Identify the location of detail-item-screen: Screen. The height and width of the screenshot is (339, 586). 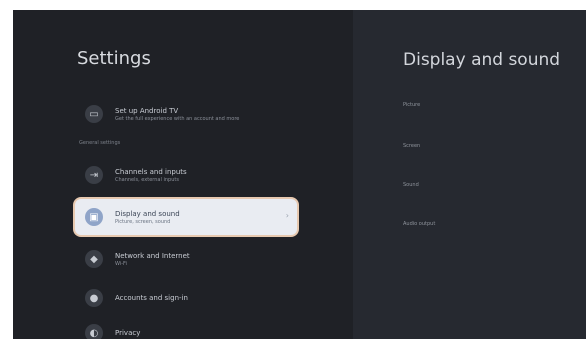
(411, 146).